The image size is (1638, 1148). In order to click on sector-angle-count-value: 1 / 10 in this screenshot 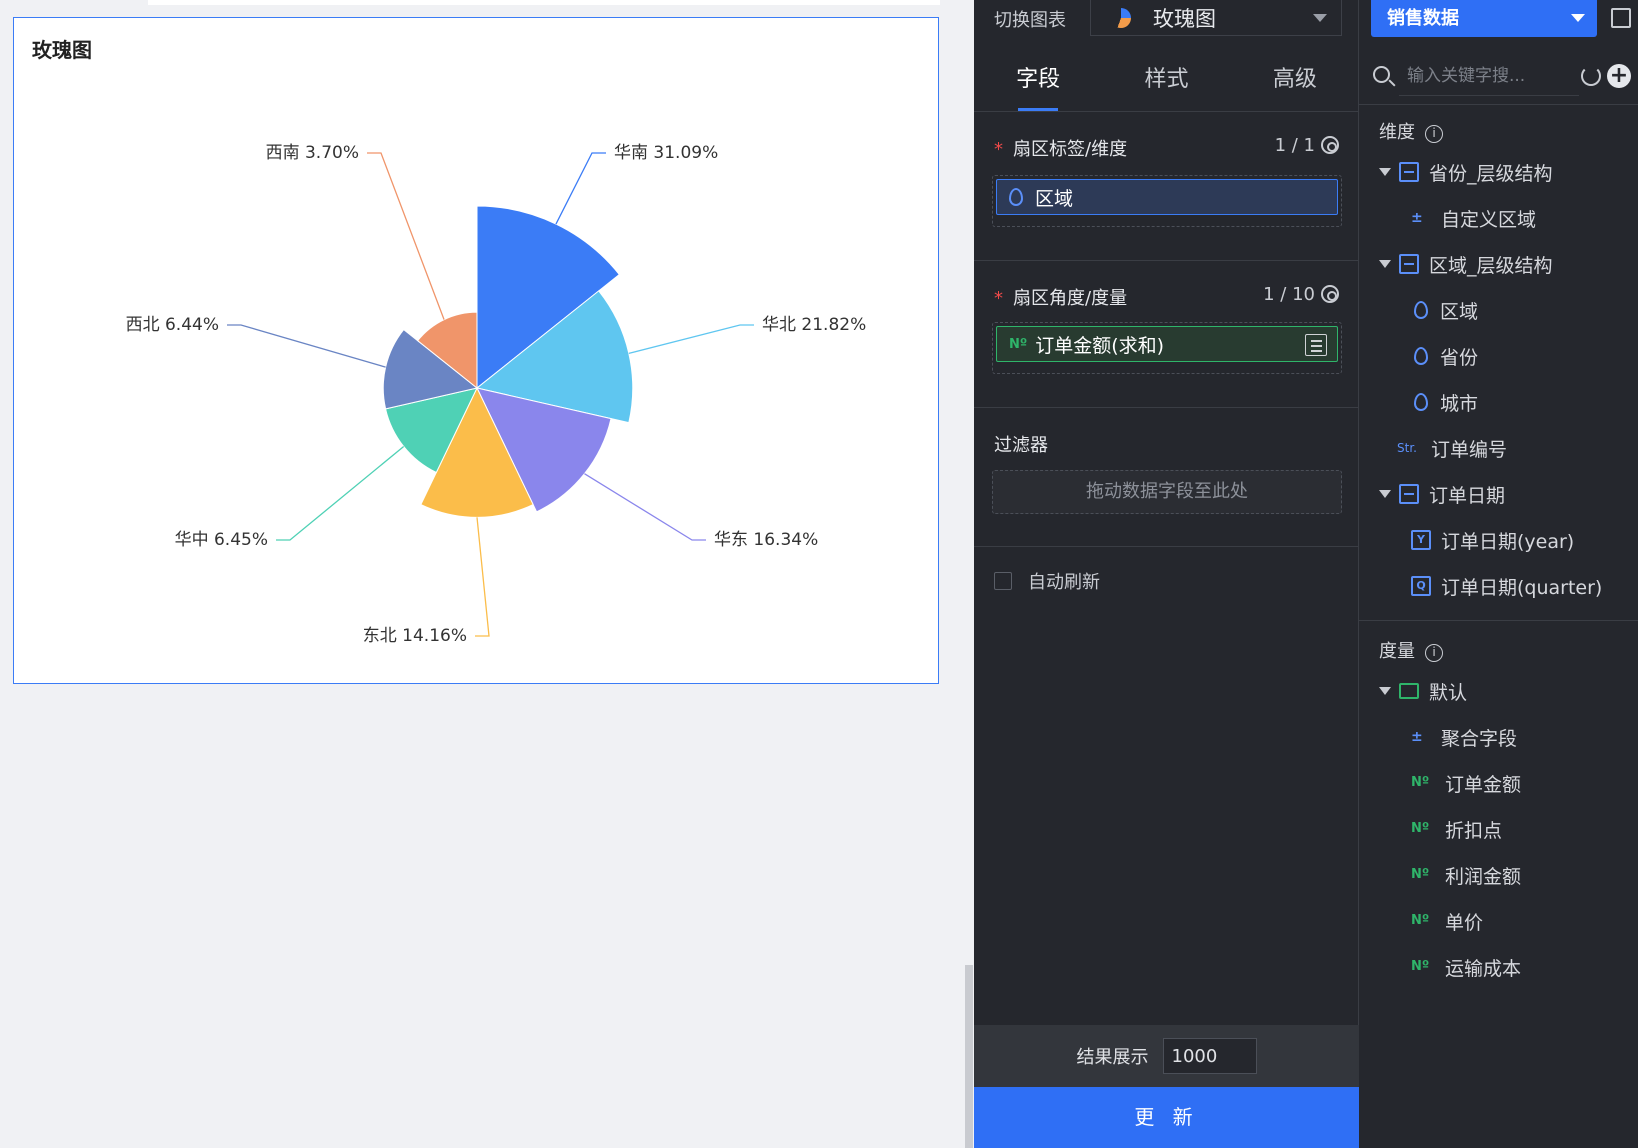, I will do `click(1289, 294)`.